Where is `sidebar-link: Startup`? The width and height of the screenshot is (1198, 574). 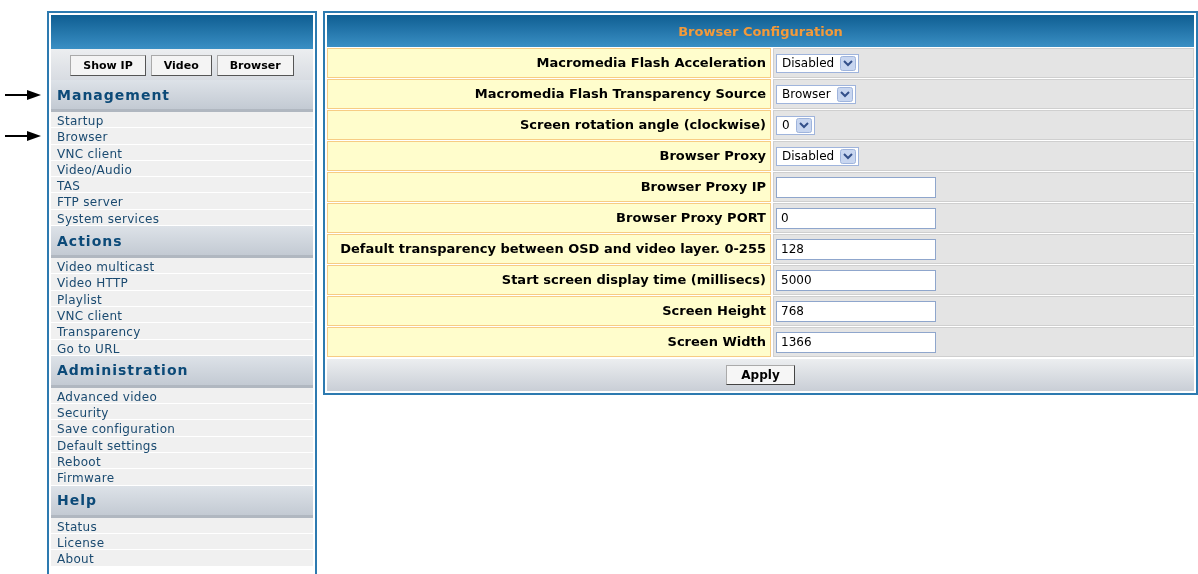
sidebar-link: Startup is located at coordinates (80, 121).